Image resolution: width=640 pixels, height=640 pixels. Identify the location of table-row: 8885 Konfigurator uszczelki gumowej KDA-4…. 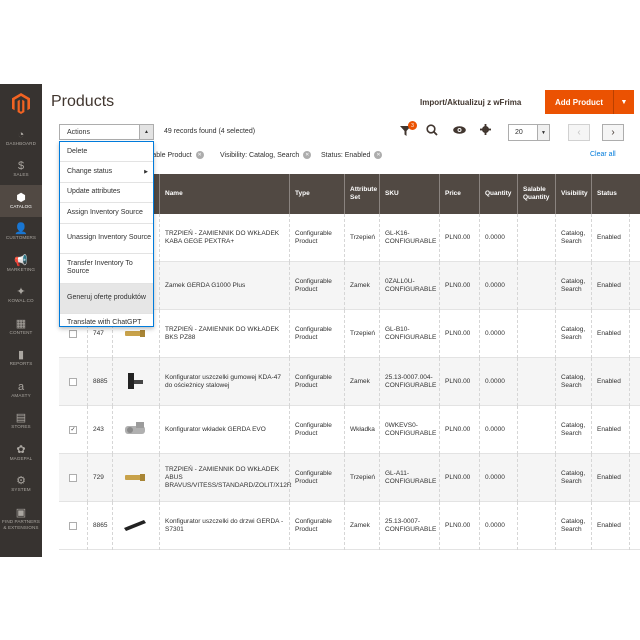
(349, 382).